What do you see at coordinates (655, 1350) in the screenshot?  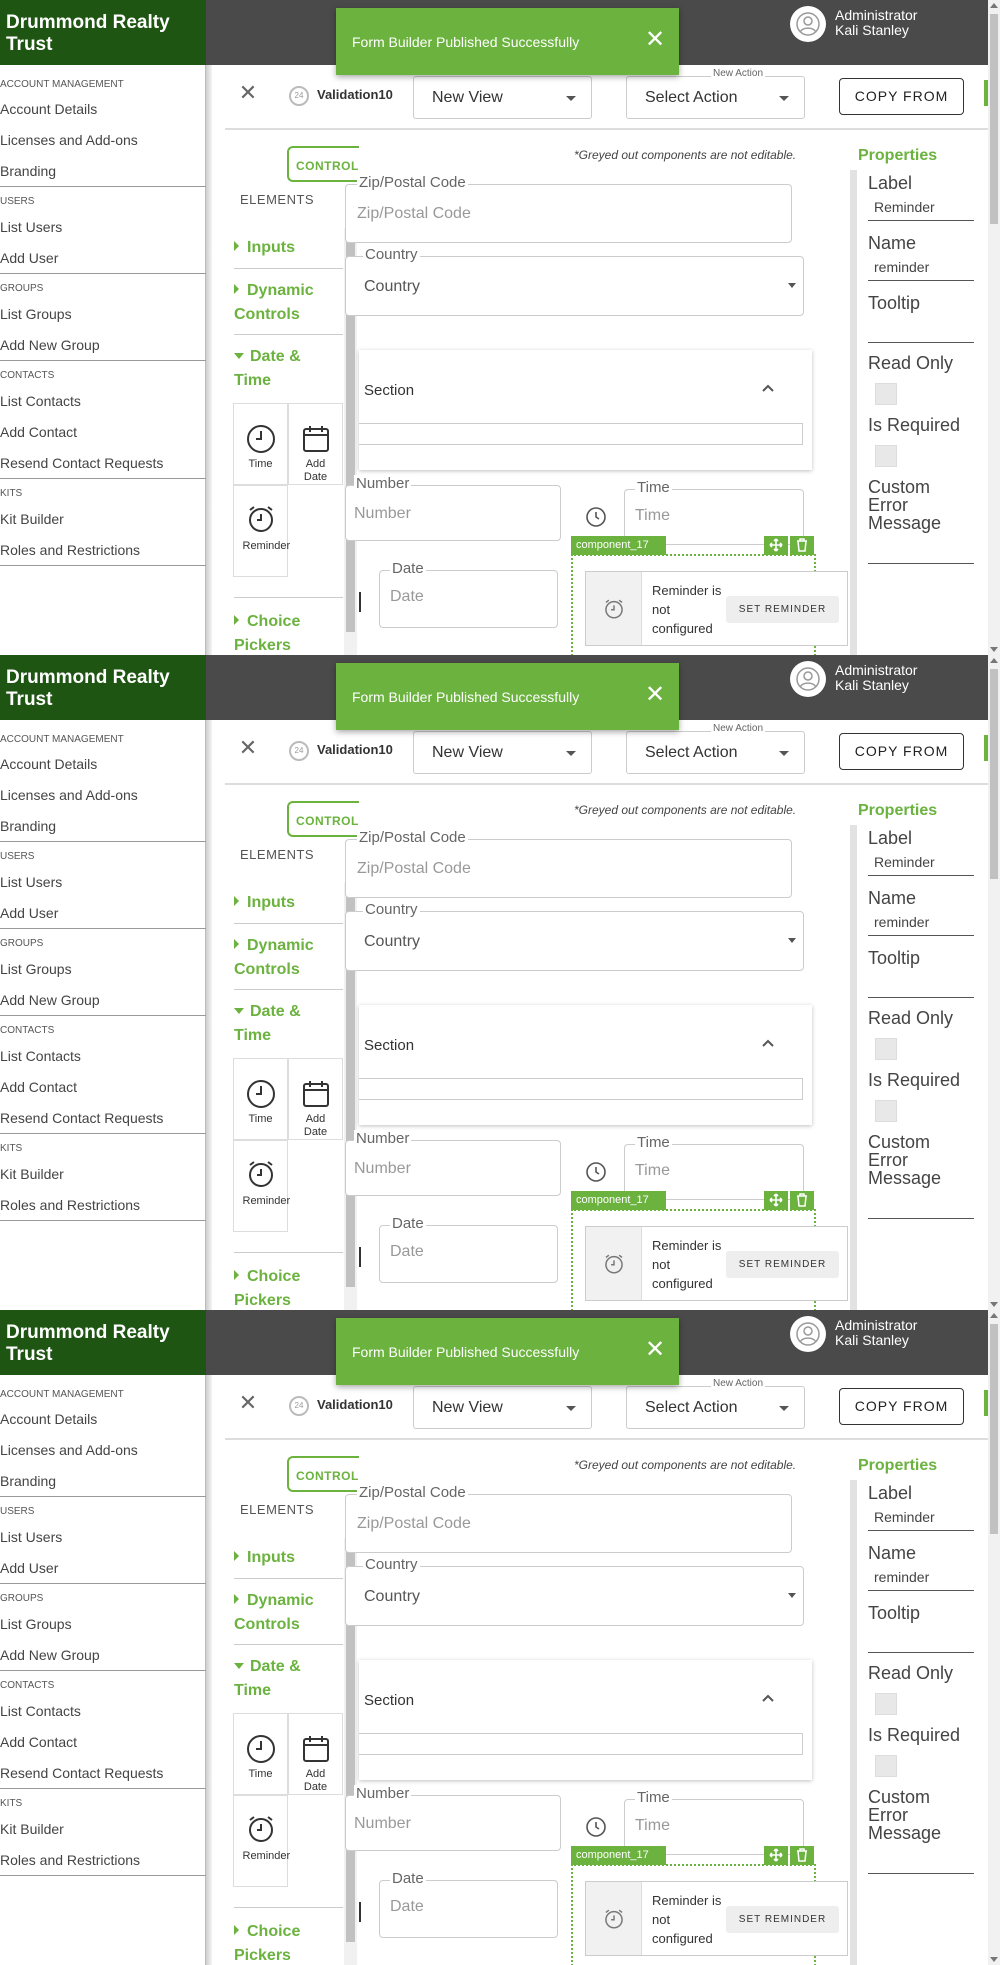 I see `toast-close-button: ✕` at bounding box center [655, 1350].